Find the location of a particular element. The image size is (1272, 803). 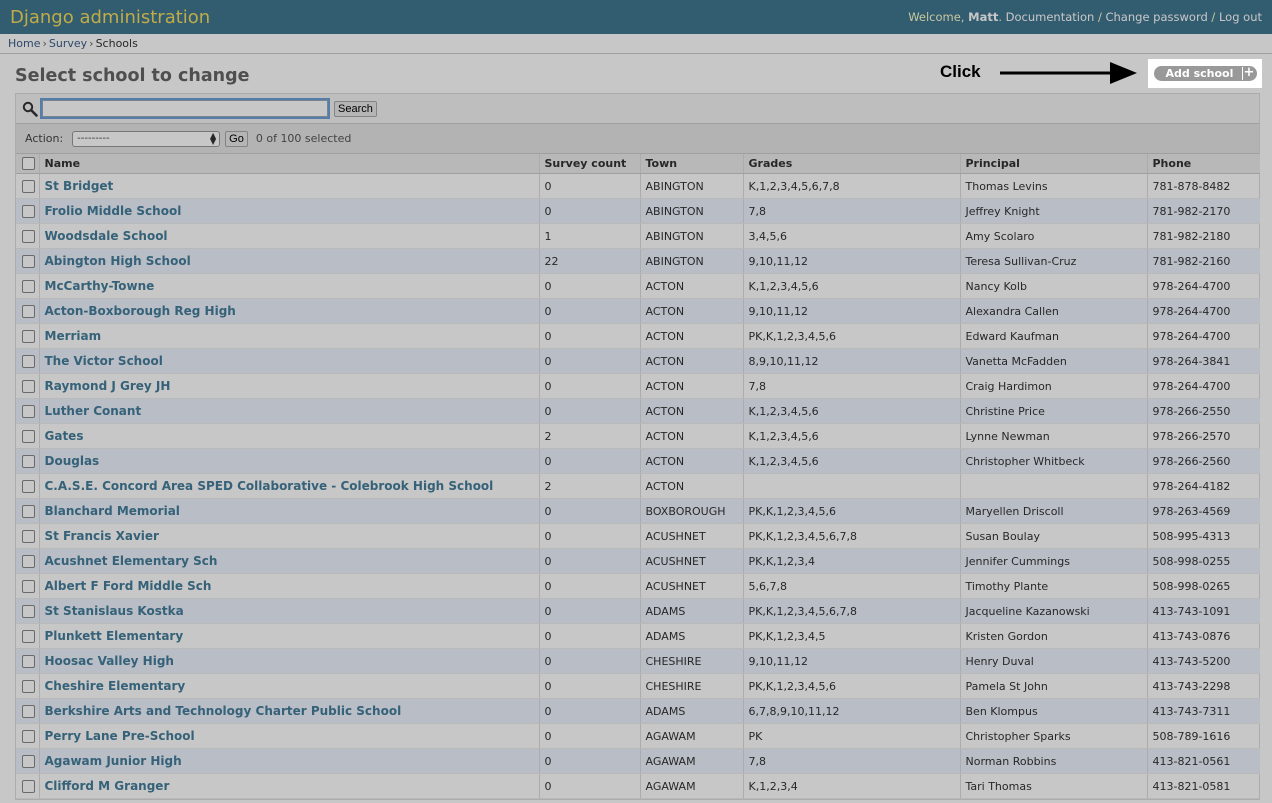

school-link: Hoosac Valley High is located at coordinates (109, 661).